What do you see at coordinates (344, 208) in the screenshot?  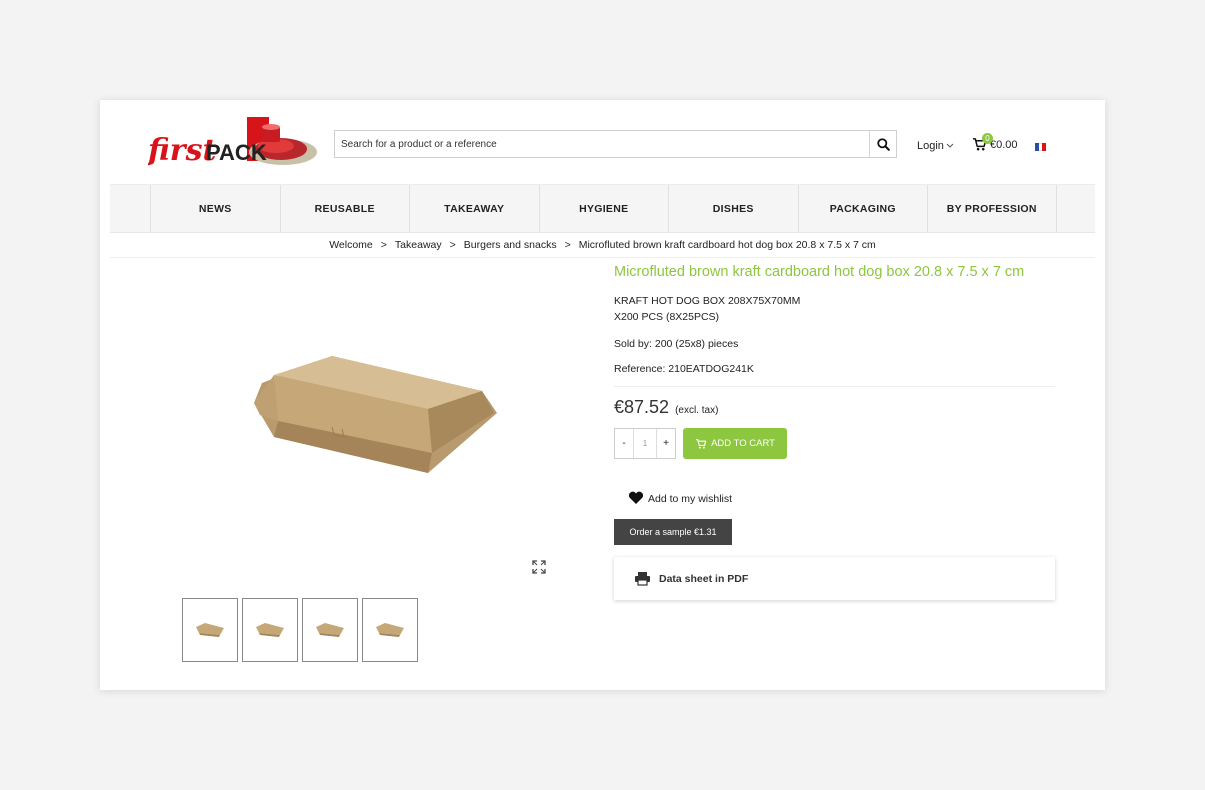 I see `nav-item-reusable: REUSABLE` at bounding box center [344, 208].